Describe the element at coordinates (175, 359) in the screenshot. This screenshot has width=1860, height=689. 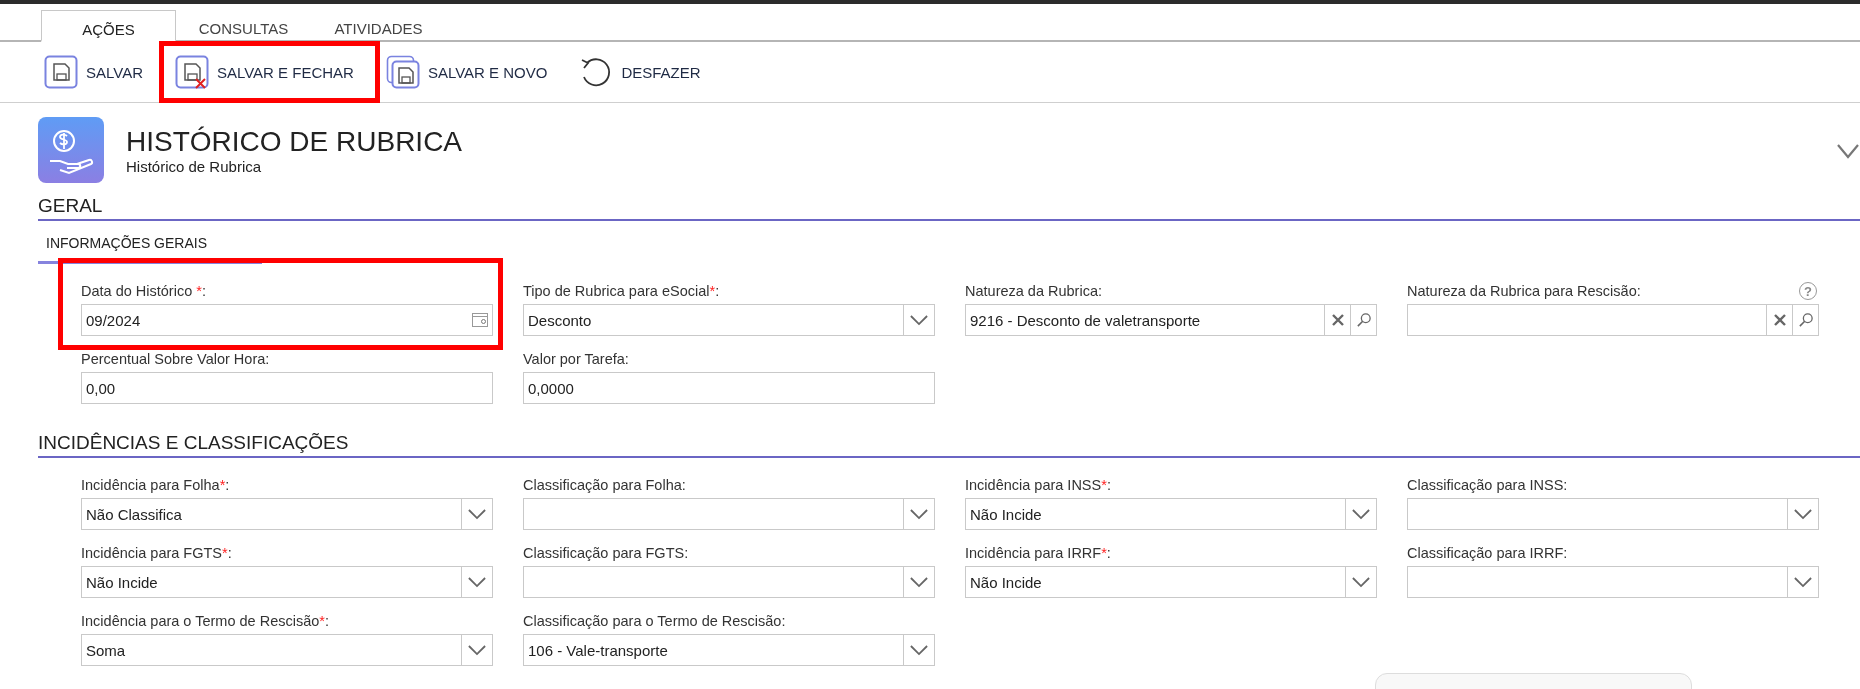
I see `field-label: Percentual Sobre Valor Hora:` at that location.